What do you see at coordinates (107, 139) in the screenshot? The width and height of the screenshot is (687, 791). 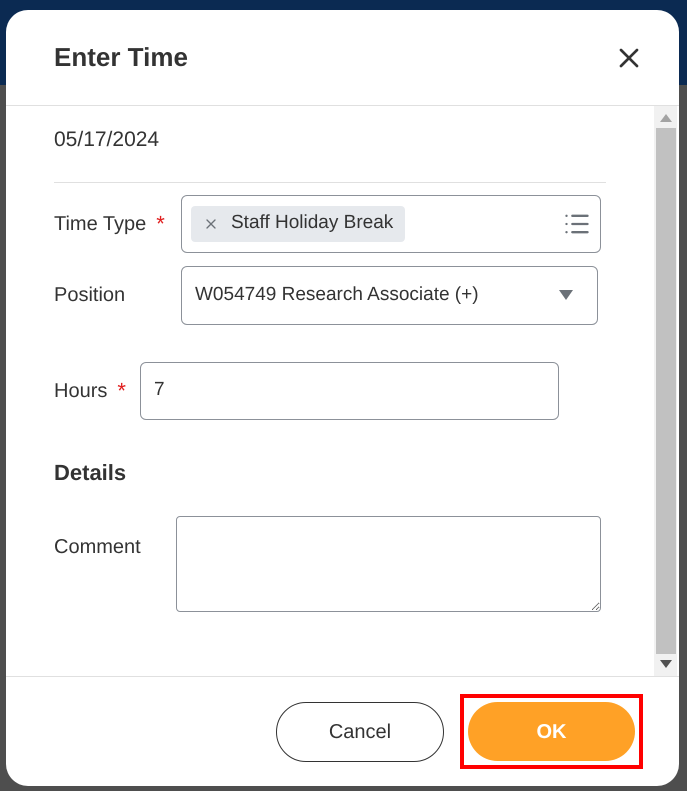 I see `date-text: 05/17/2024` at bounding box center [107, 139].